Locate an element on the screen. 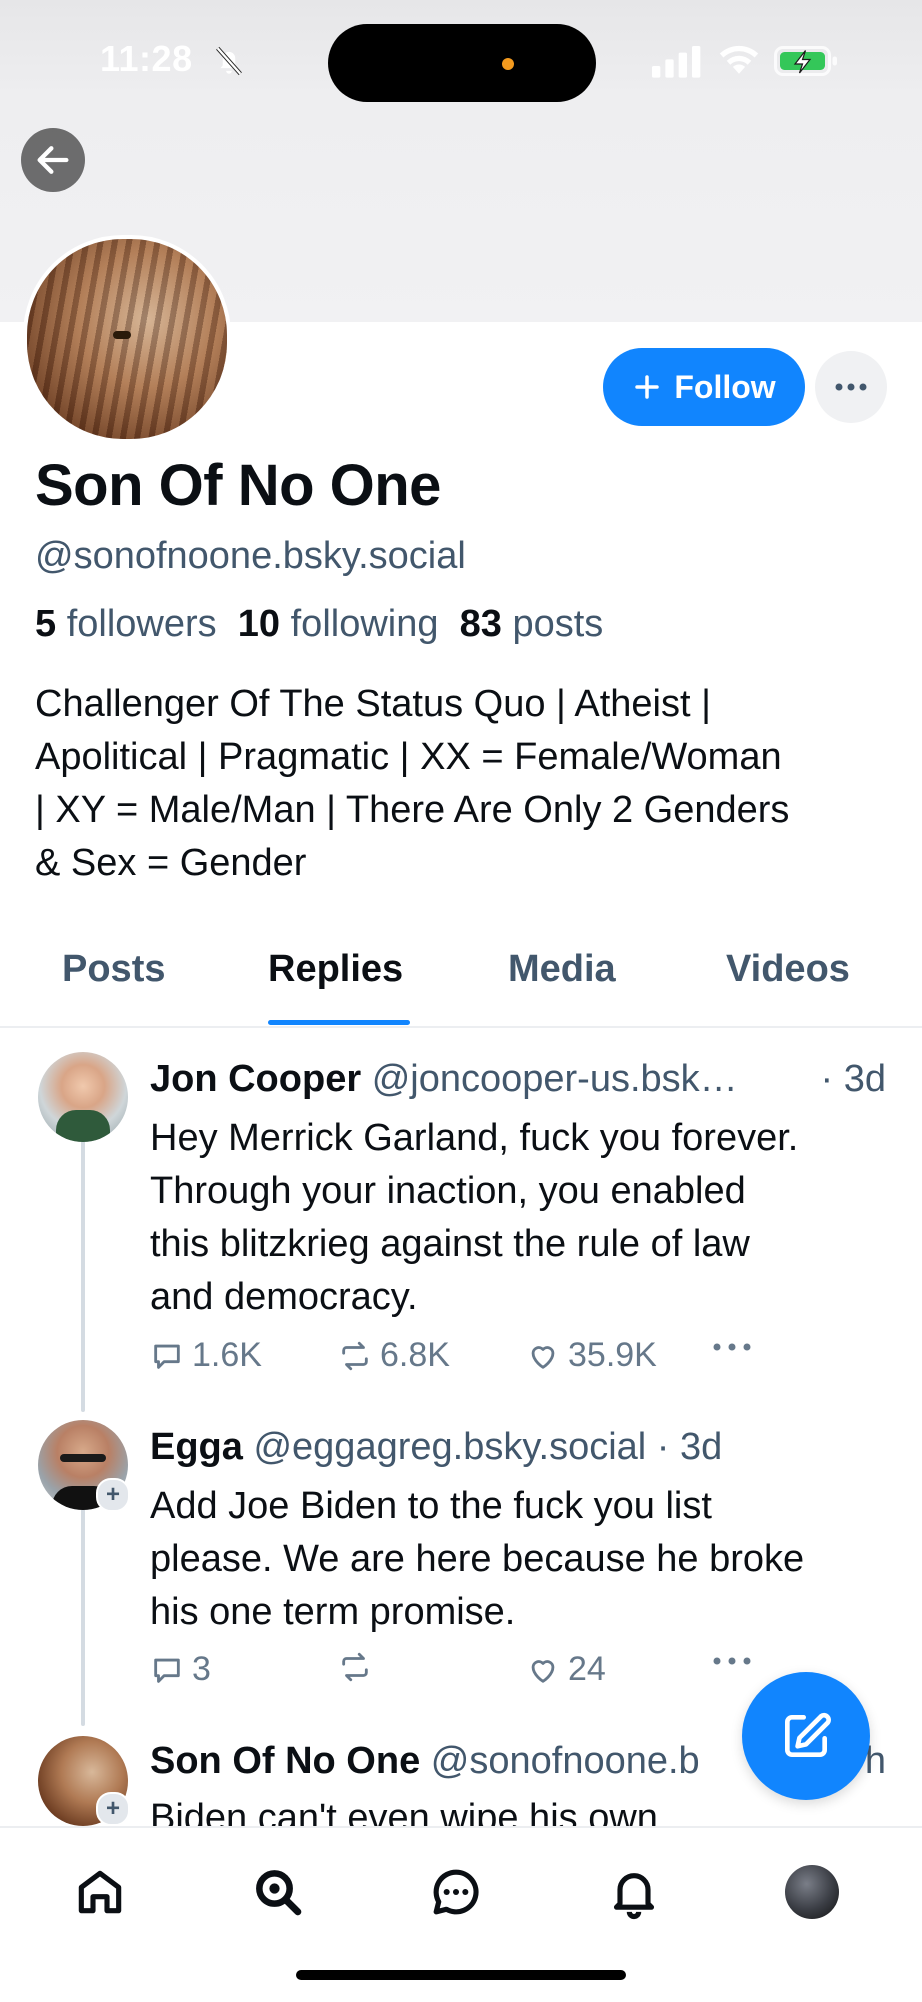 The width and height of the screenshot is (922, 2002). wifi-icon is located at coordinates (739, 59).